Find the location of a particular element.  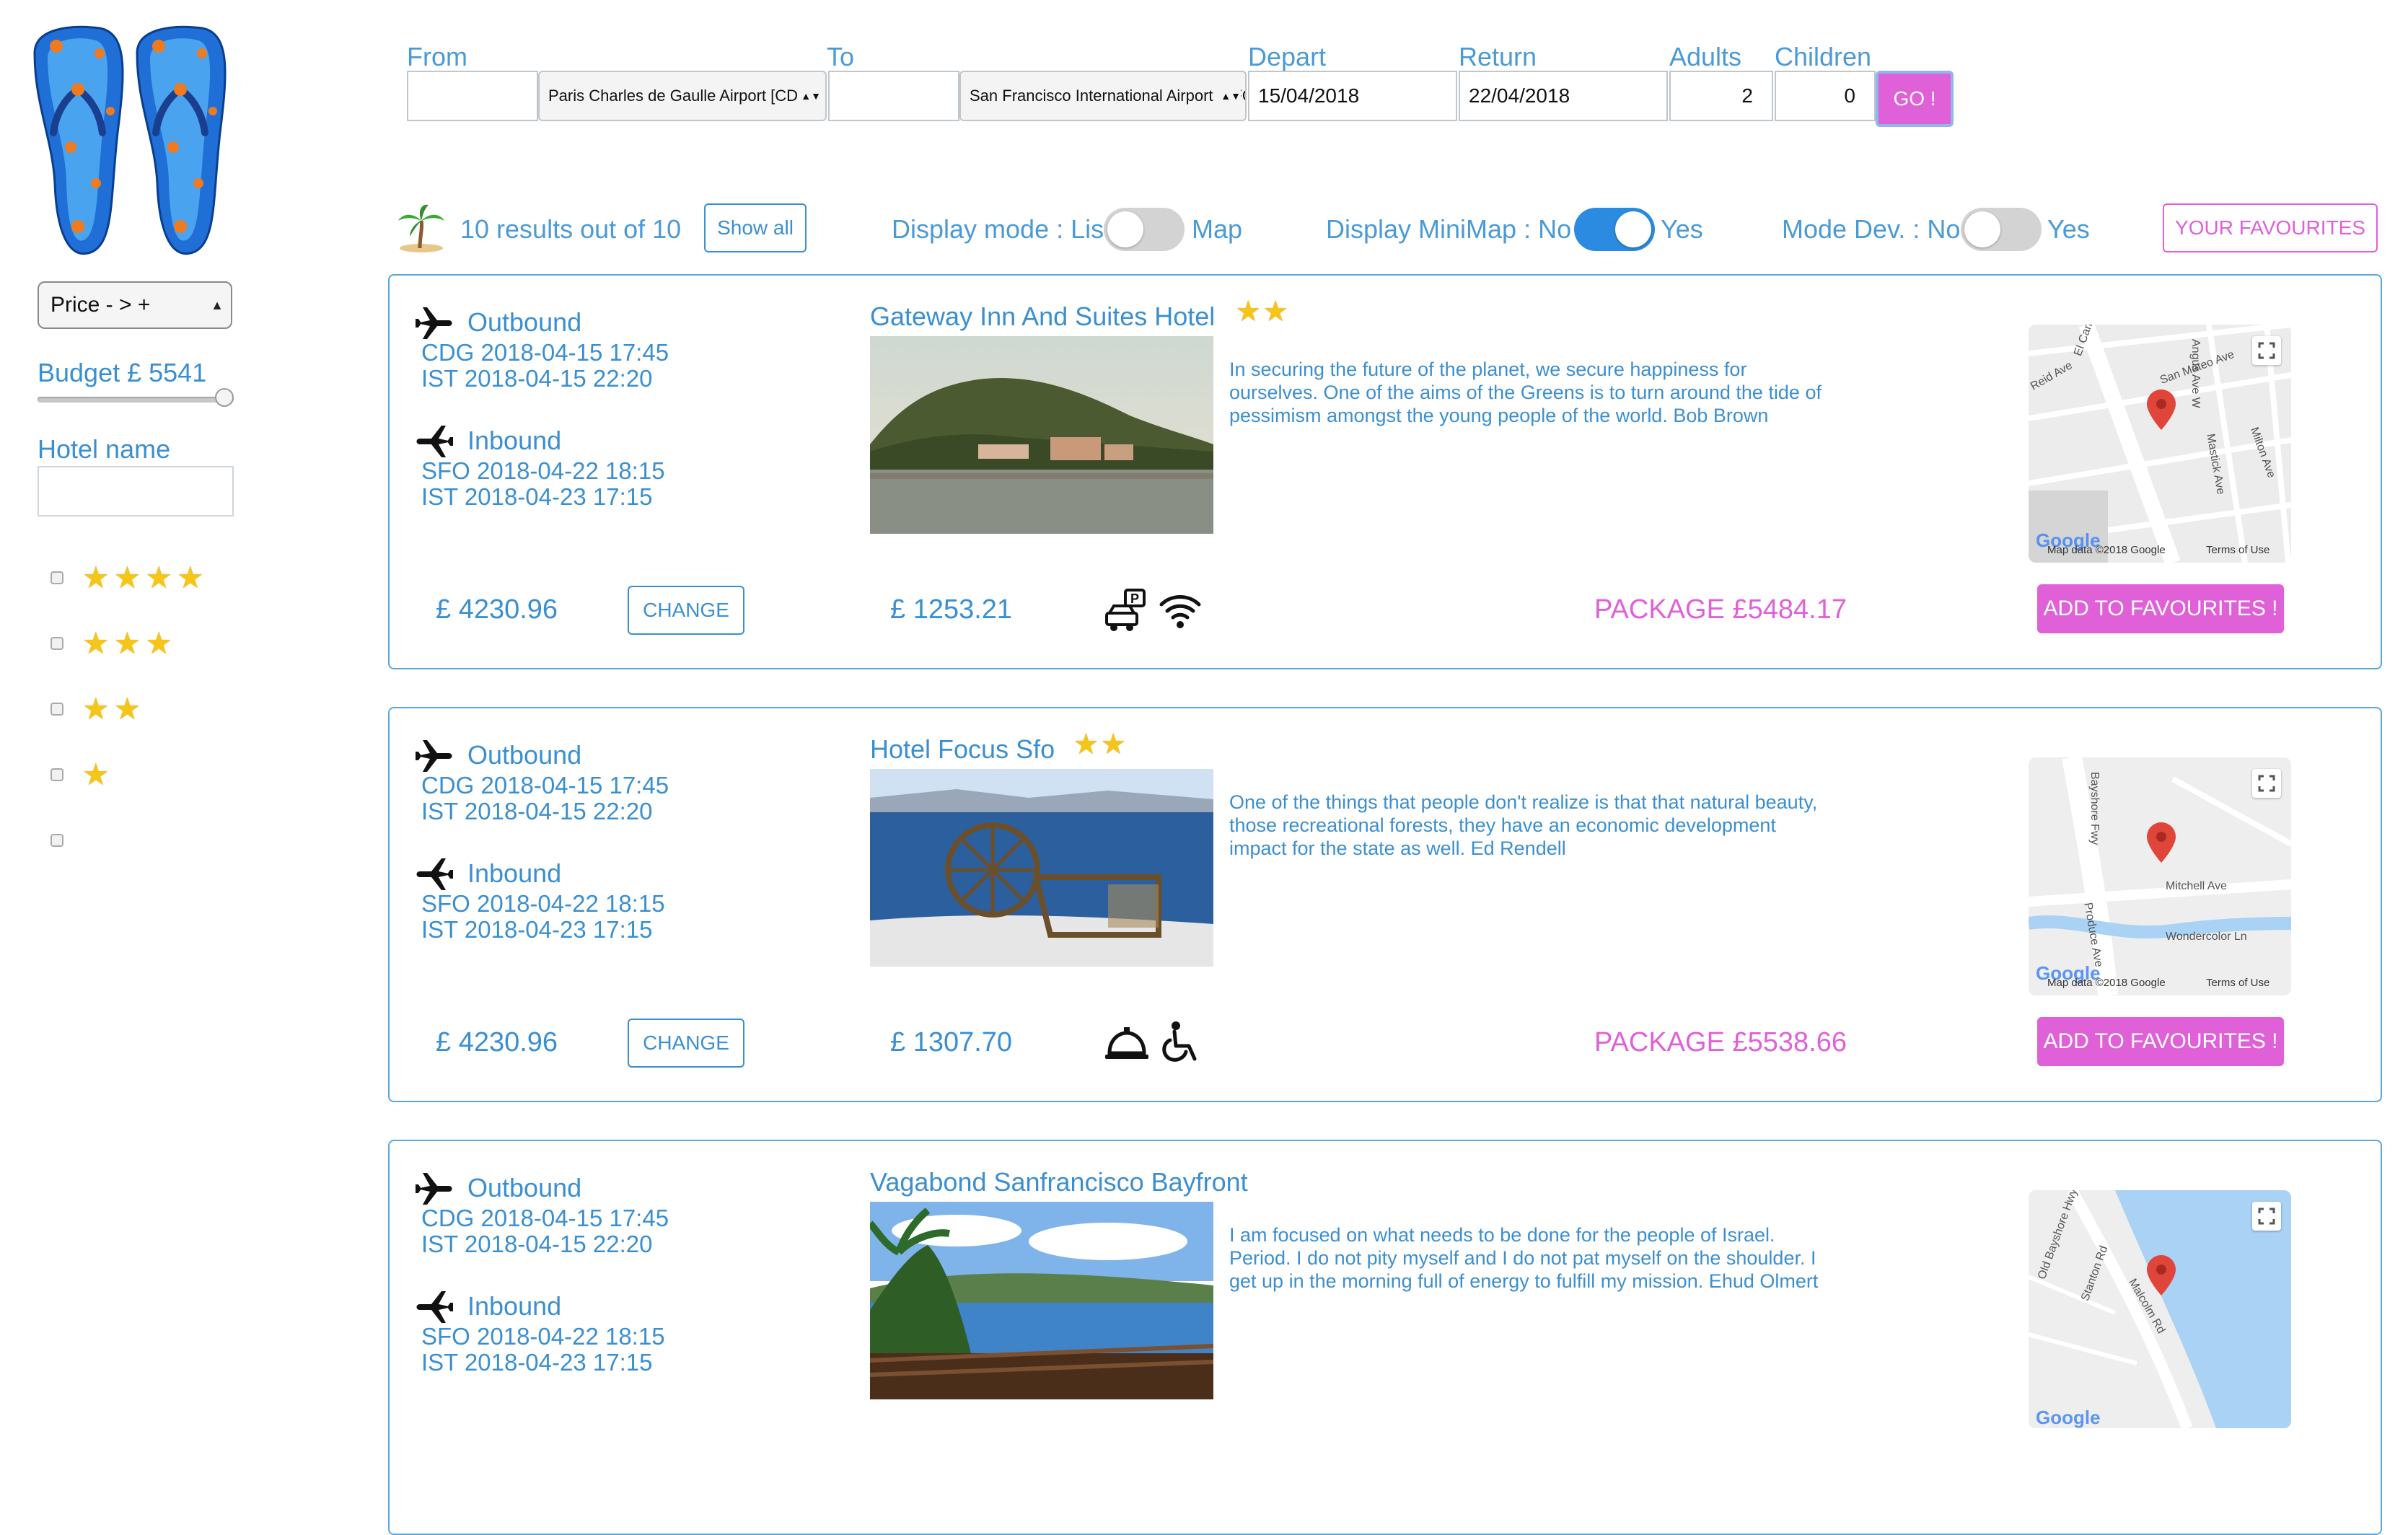

budget-slider-handle is located at coordinates (224, 398).